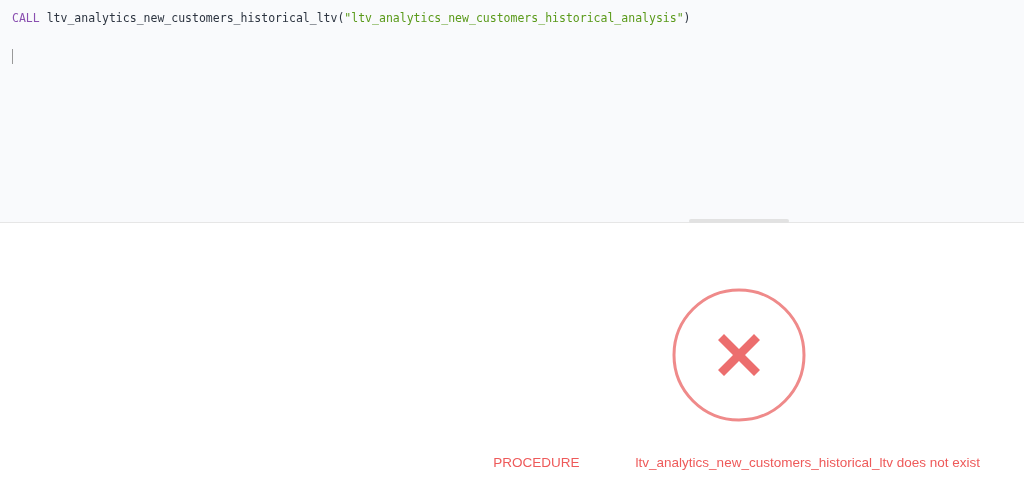 The height and width of the screenshot is (503, 1024). Describe the element at coordinates (195, 18) in the screenshot. I see `code-text: ltv_analytics_new_customers_historical_ltv(` at that location.